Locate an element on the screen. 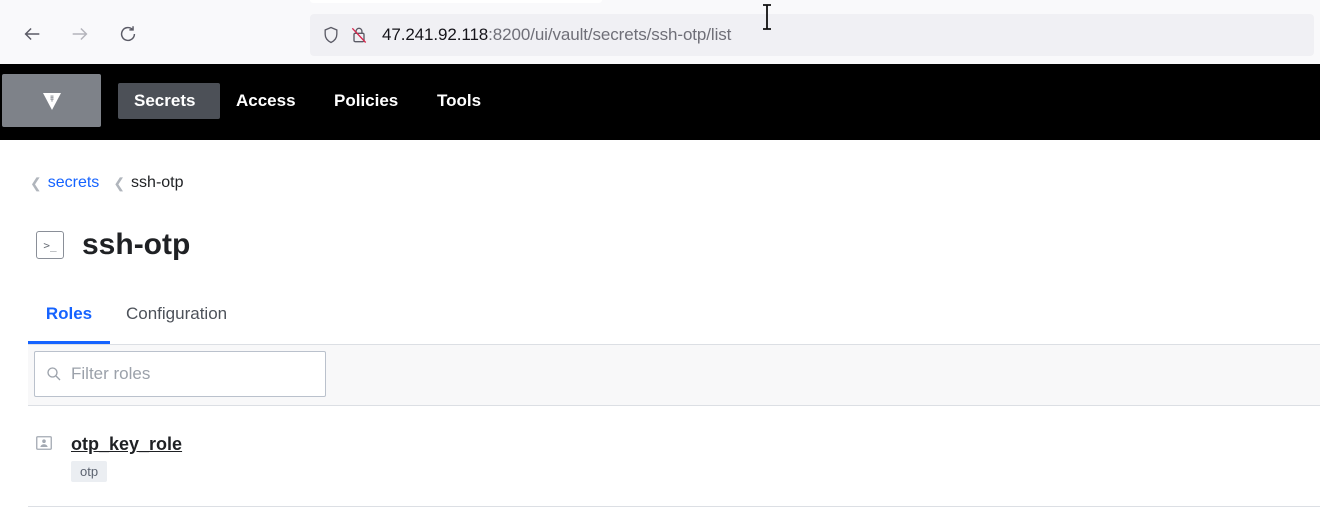 The image size is (1320, 528). breadcrumb-secrets-link: secrets is located at coordinates (74, 183).